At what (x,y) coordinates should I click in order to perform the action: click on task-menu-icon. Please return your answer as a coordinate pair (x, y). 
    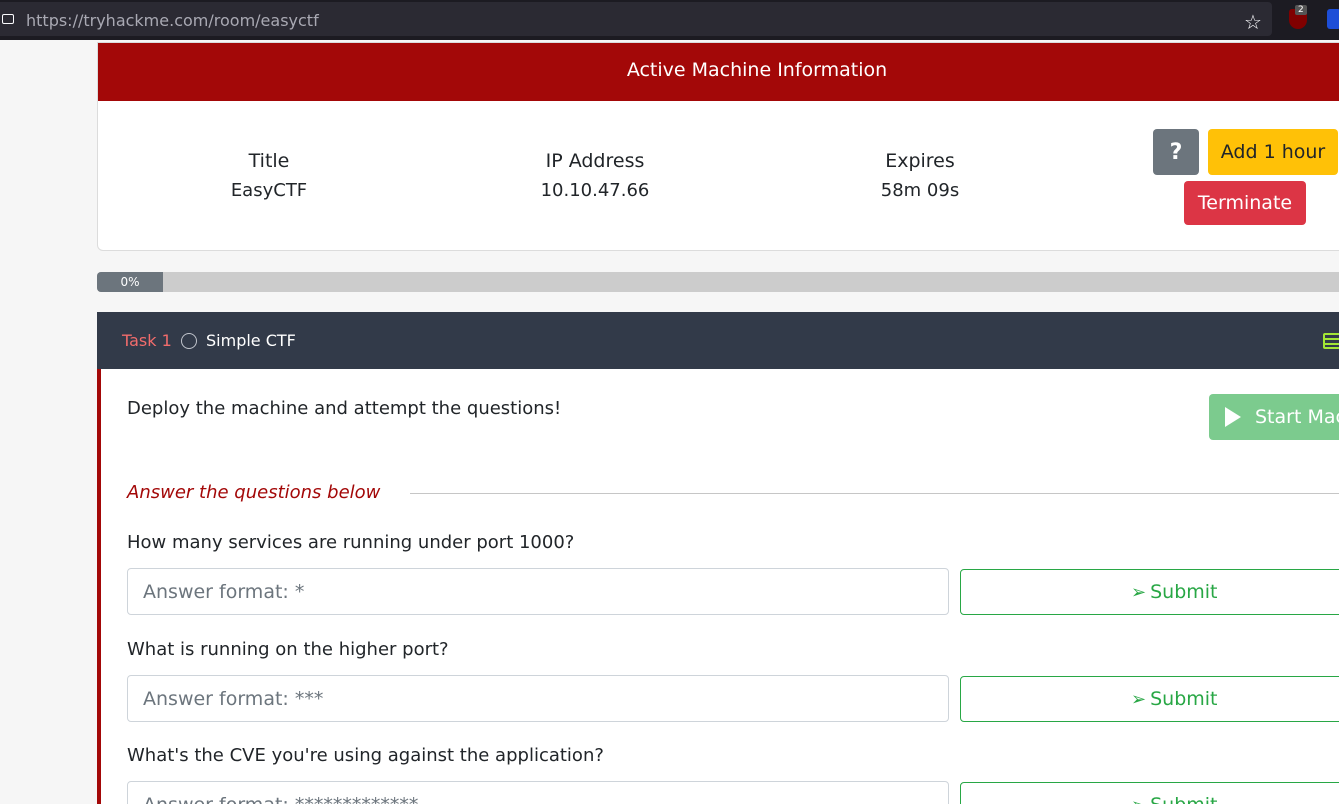
    Looking at the image, I should click on (1331, 341).